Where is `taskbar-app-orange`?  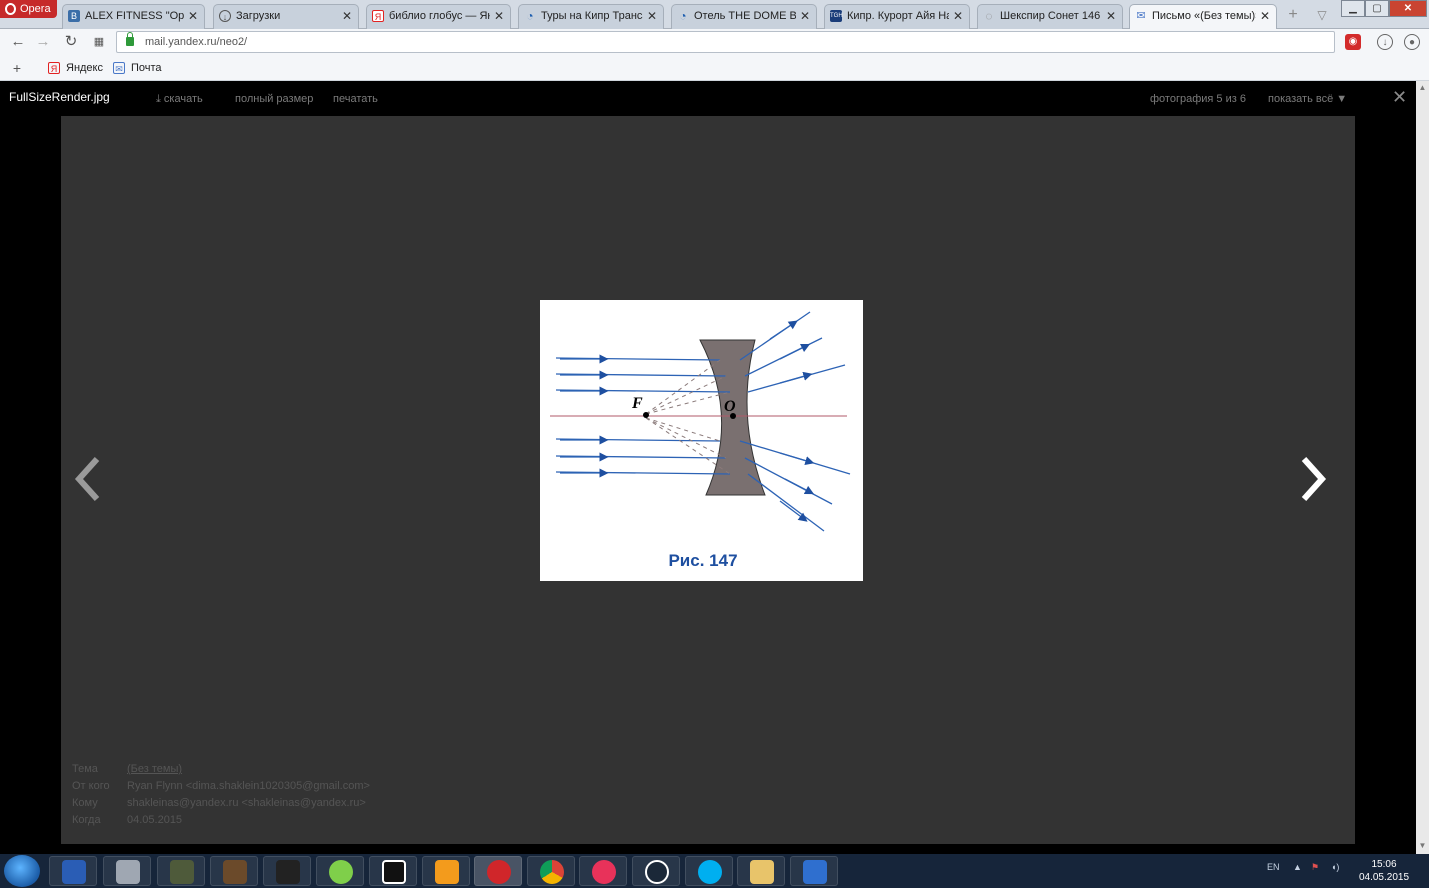
taskbar-app-orange is located at coordinates (446, 871).